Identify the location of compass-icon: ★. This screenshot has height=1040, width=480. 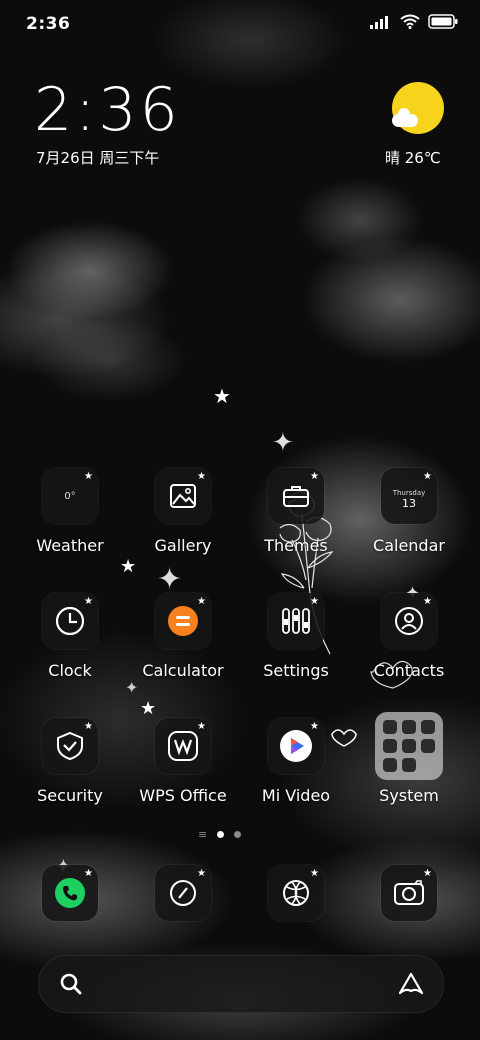
(183, 893).